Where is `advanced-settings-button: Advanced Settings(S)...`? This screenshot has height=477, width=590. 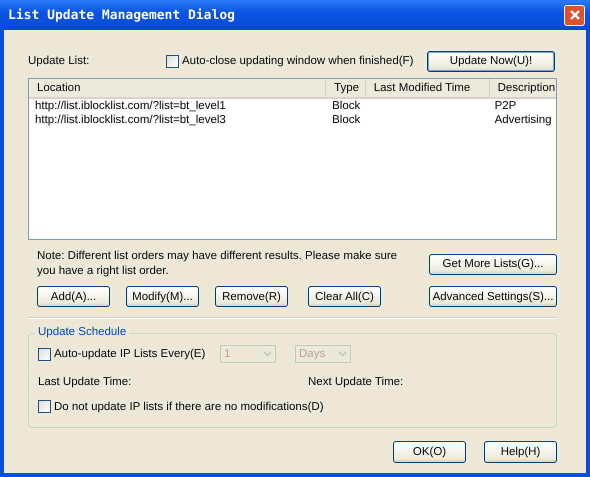
advanced-settings-button: Advanced Settings(S)... is located at coordinates (493, 296).